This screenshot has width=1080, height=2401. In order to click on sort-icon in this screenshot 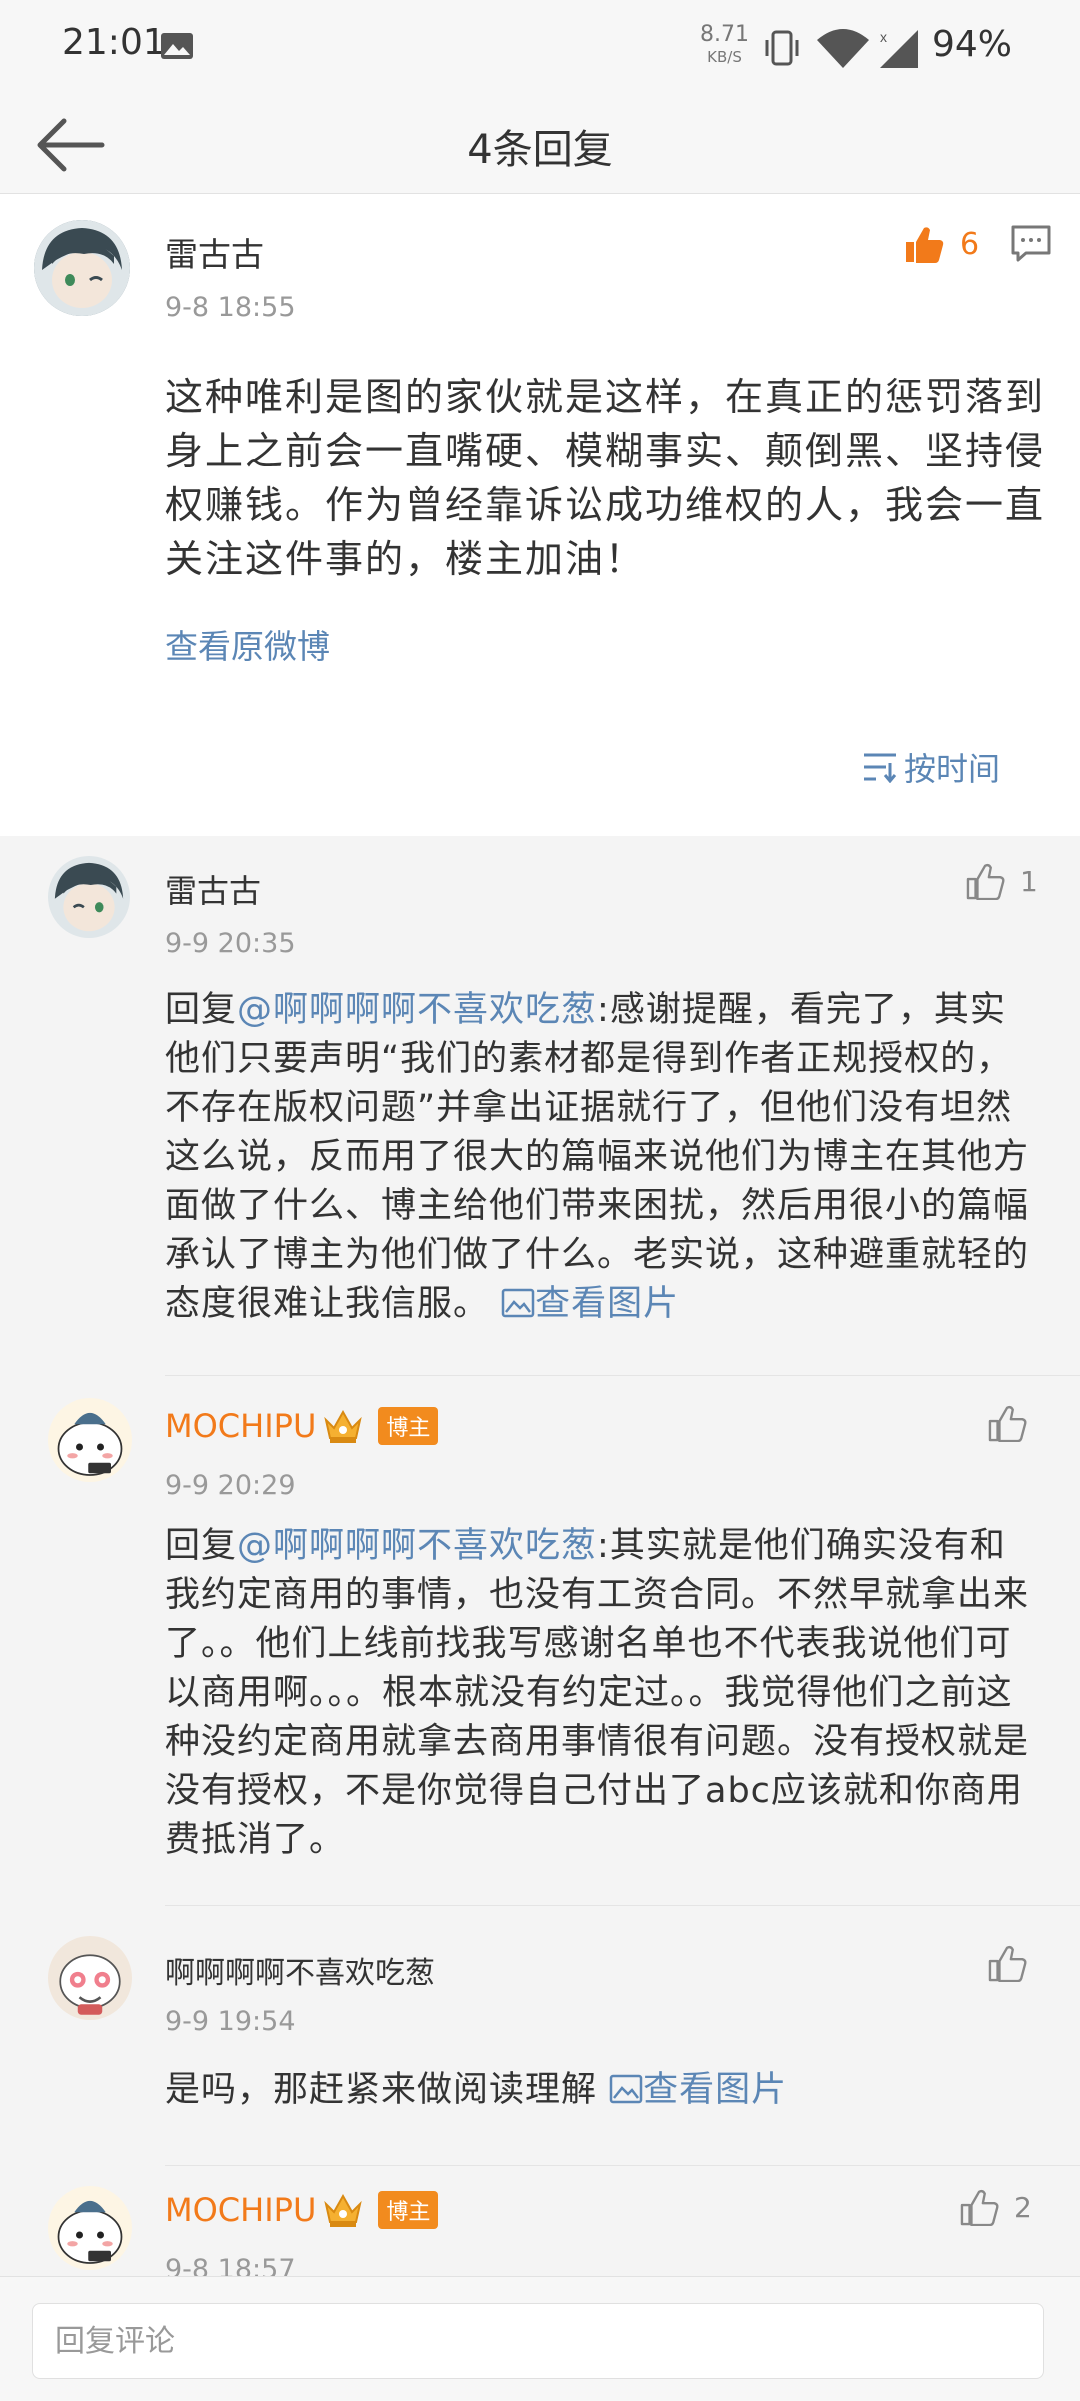, I will do `click(880, 768)`.